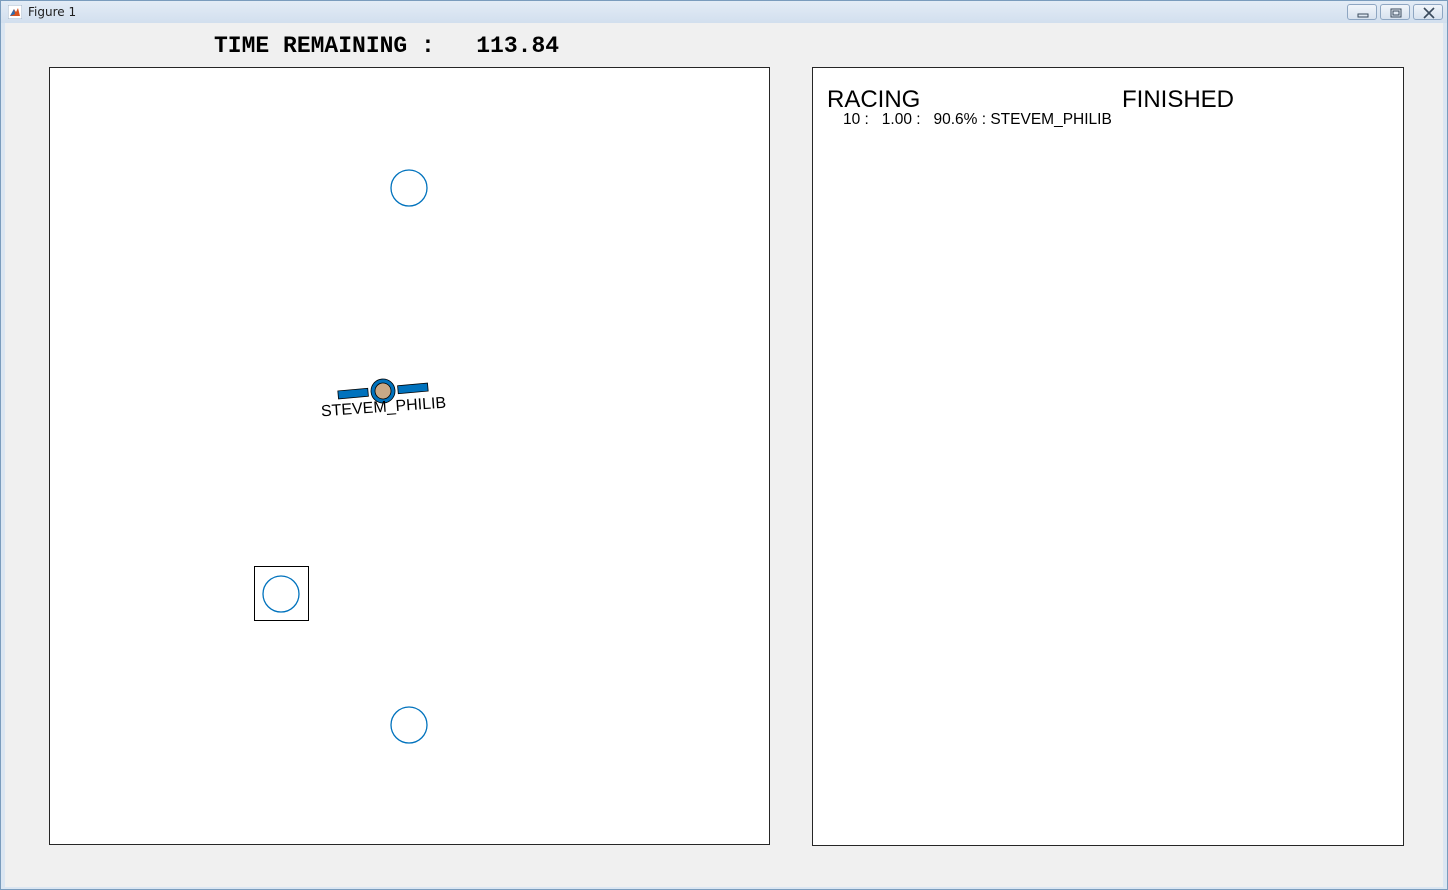 The image size is (1448, 890). Describe the element at coordinates (1363, 15) in the screenshot. I see `minimize-icon` at that location.